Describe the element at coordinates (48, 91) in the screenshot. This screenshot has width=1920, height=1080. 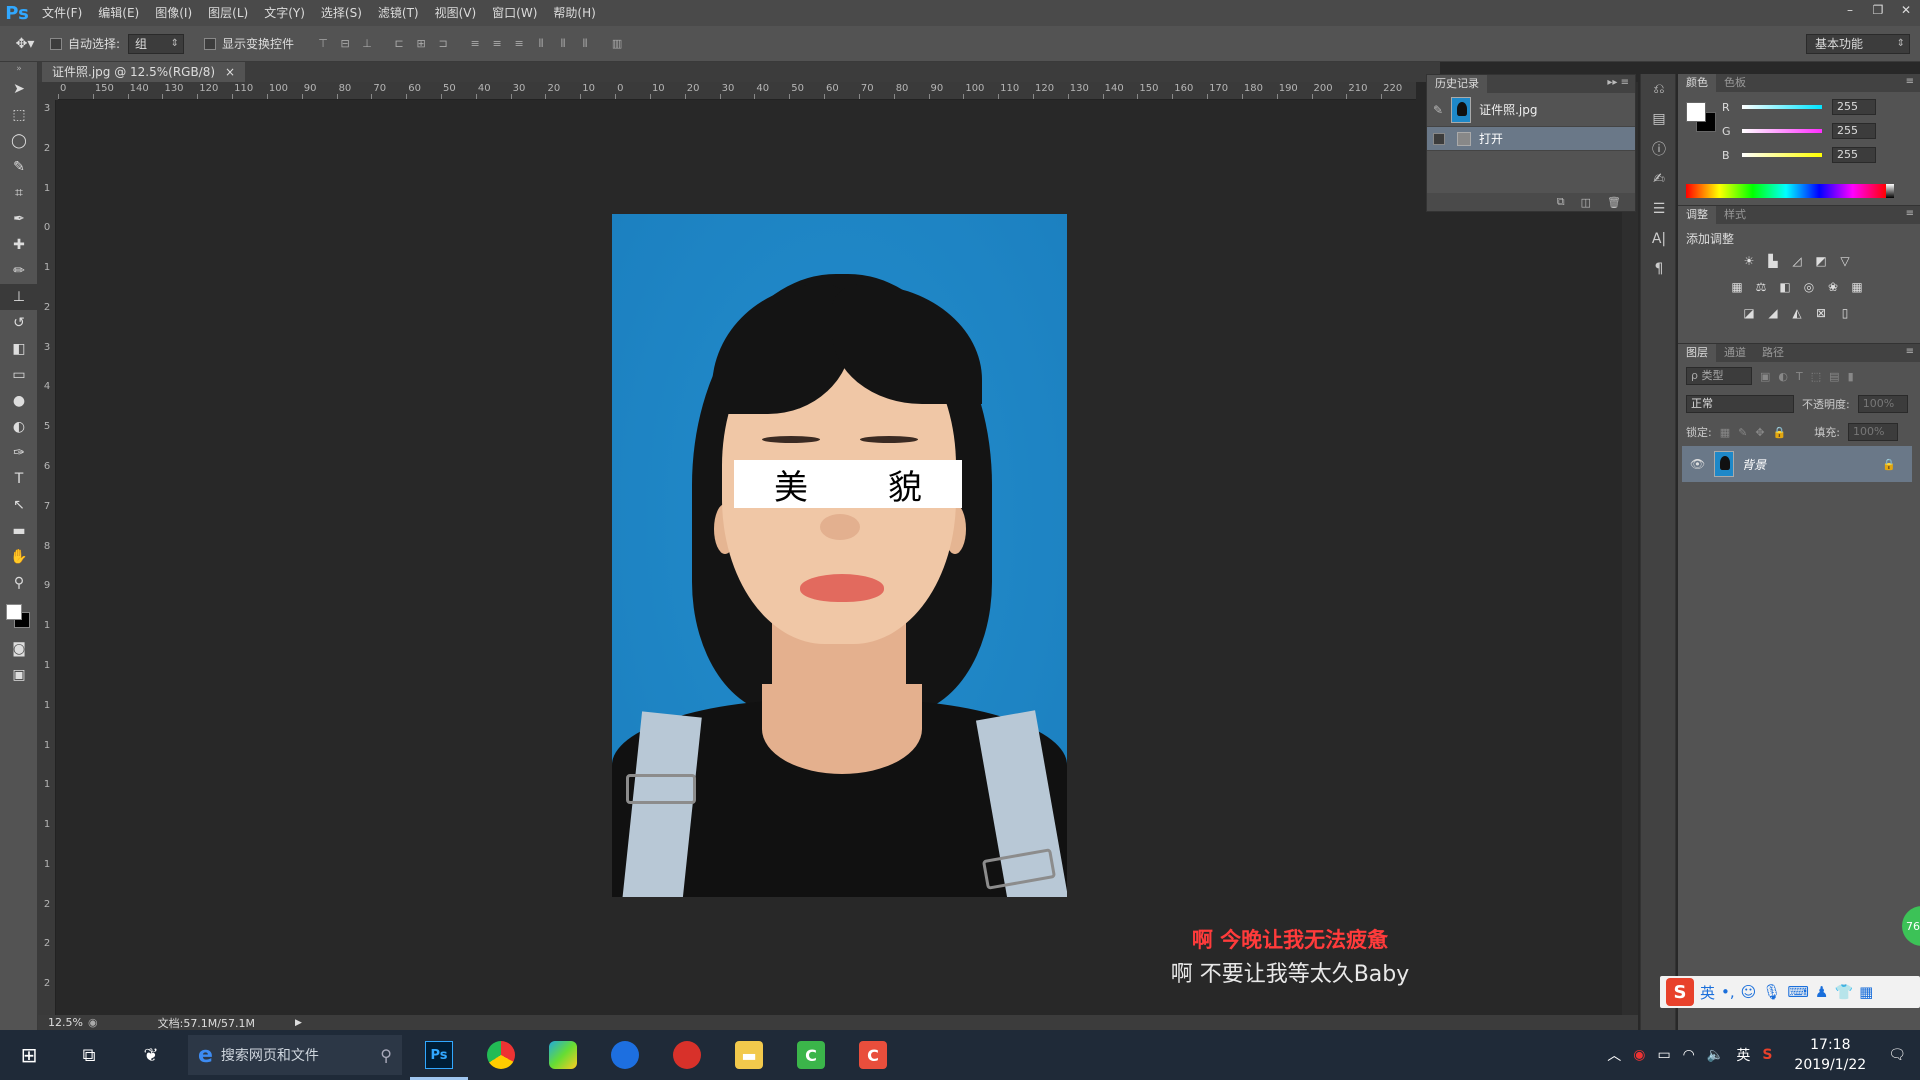
I see `ruler-corner` at that location.